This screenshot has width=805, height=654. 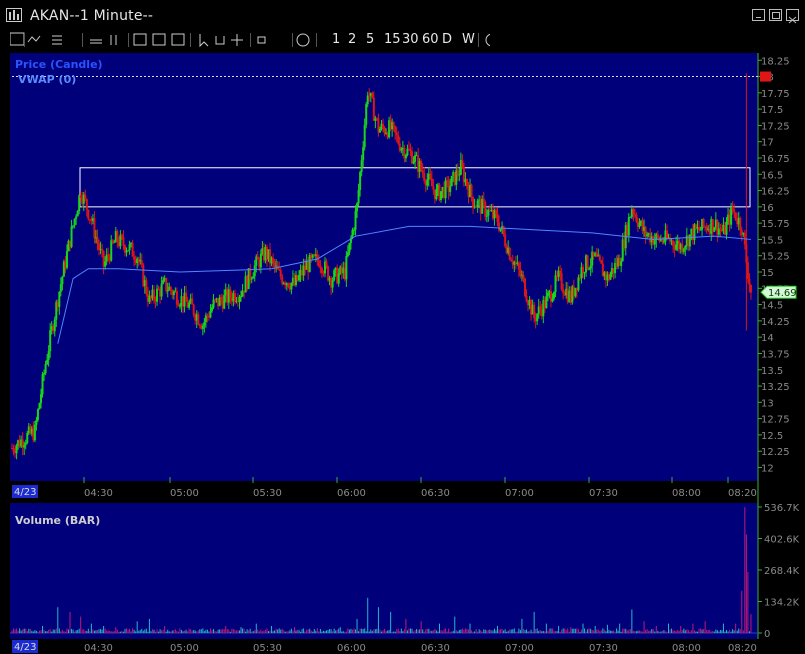 What do you see at coordinates (430, 40) in the screenshot?
I see `interval-button-60: 60` at bounding box center [430, 40].